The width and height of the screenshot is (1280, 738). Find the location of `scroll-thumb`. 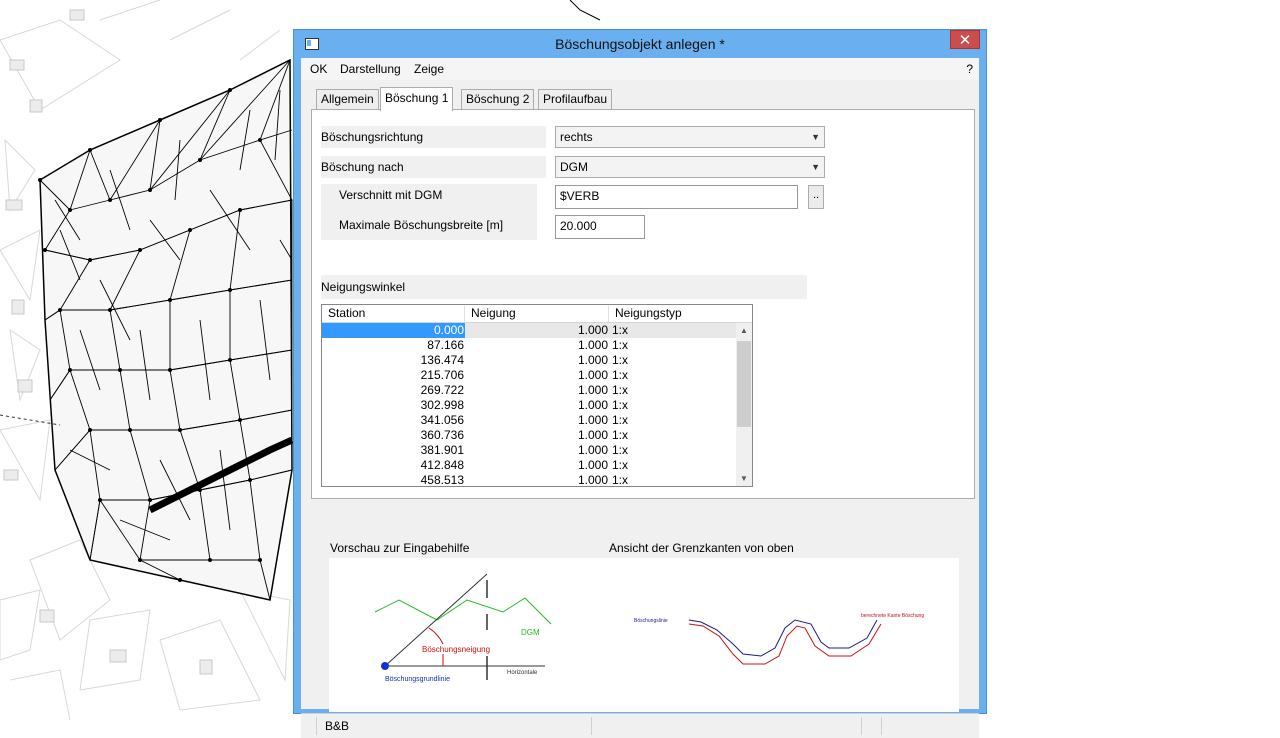

scroll-thumb is located at coordinates (744, 384).